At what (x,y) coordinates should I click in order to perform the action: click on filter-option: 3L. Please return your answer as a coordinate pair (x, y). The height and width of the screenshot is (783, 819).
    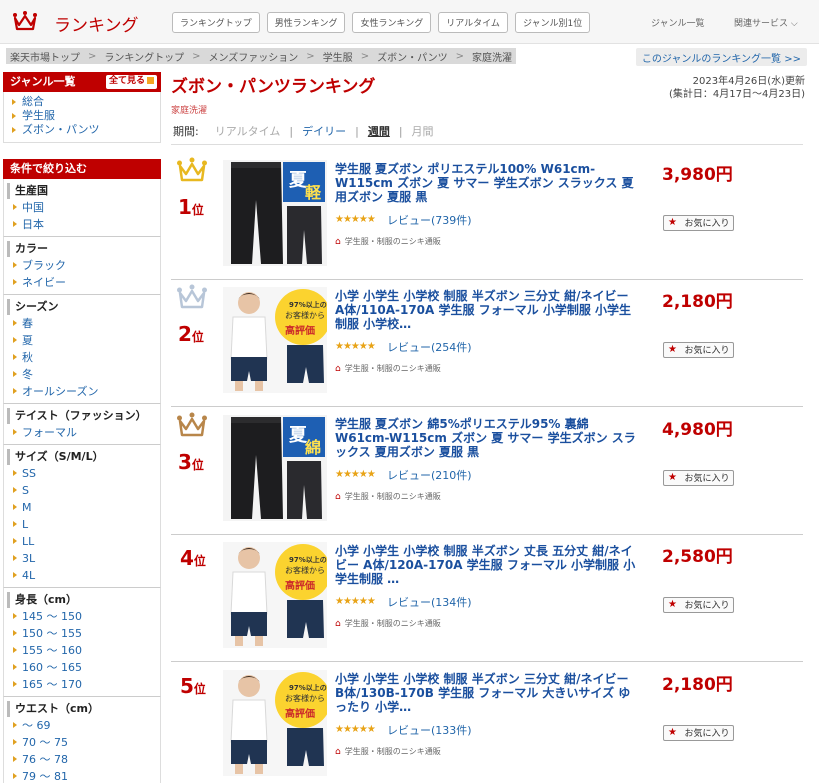
    Looking at the image, I should click on (82, 558).